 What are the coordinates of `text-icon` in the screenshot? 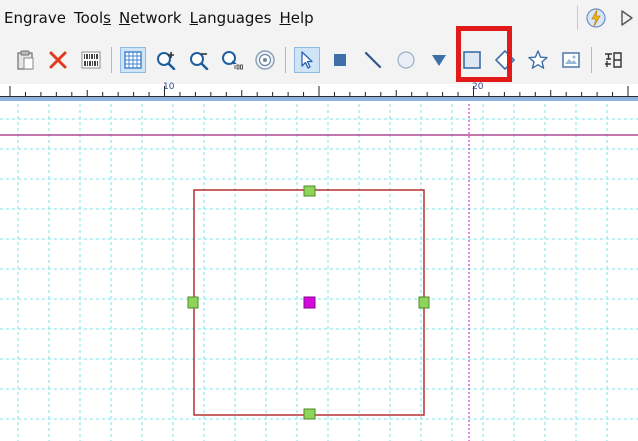 It's located at (613, 60).